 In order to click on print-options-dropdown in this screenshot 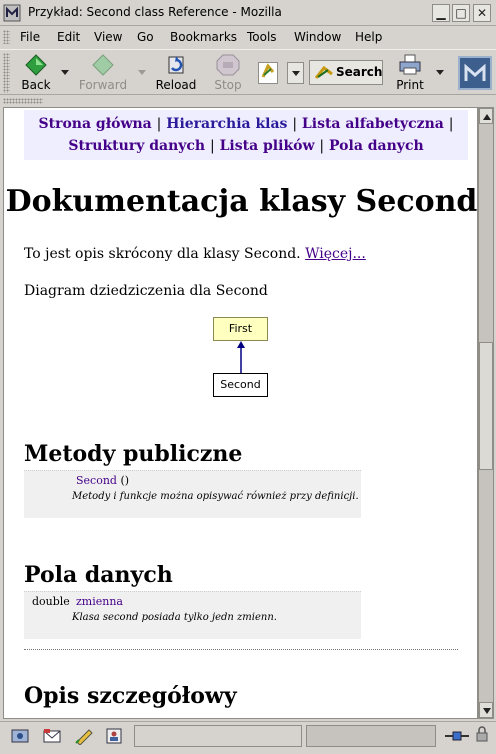, I will do `click(440, 72)`.